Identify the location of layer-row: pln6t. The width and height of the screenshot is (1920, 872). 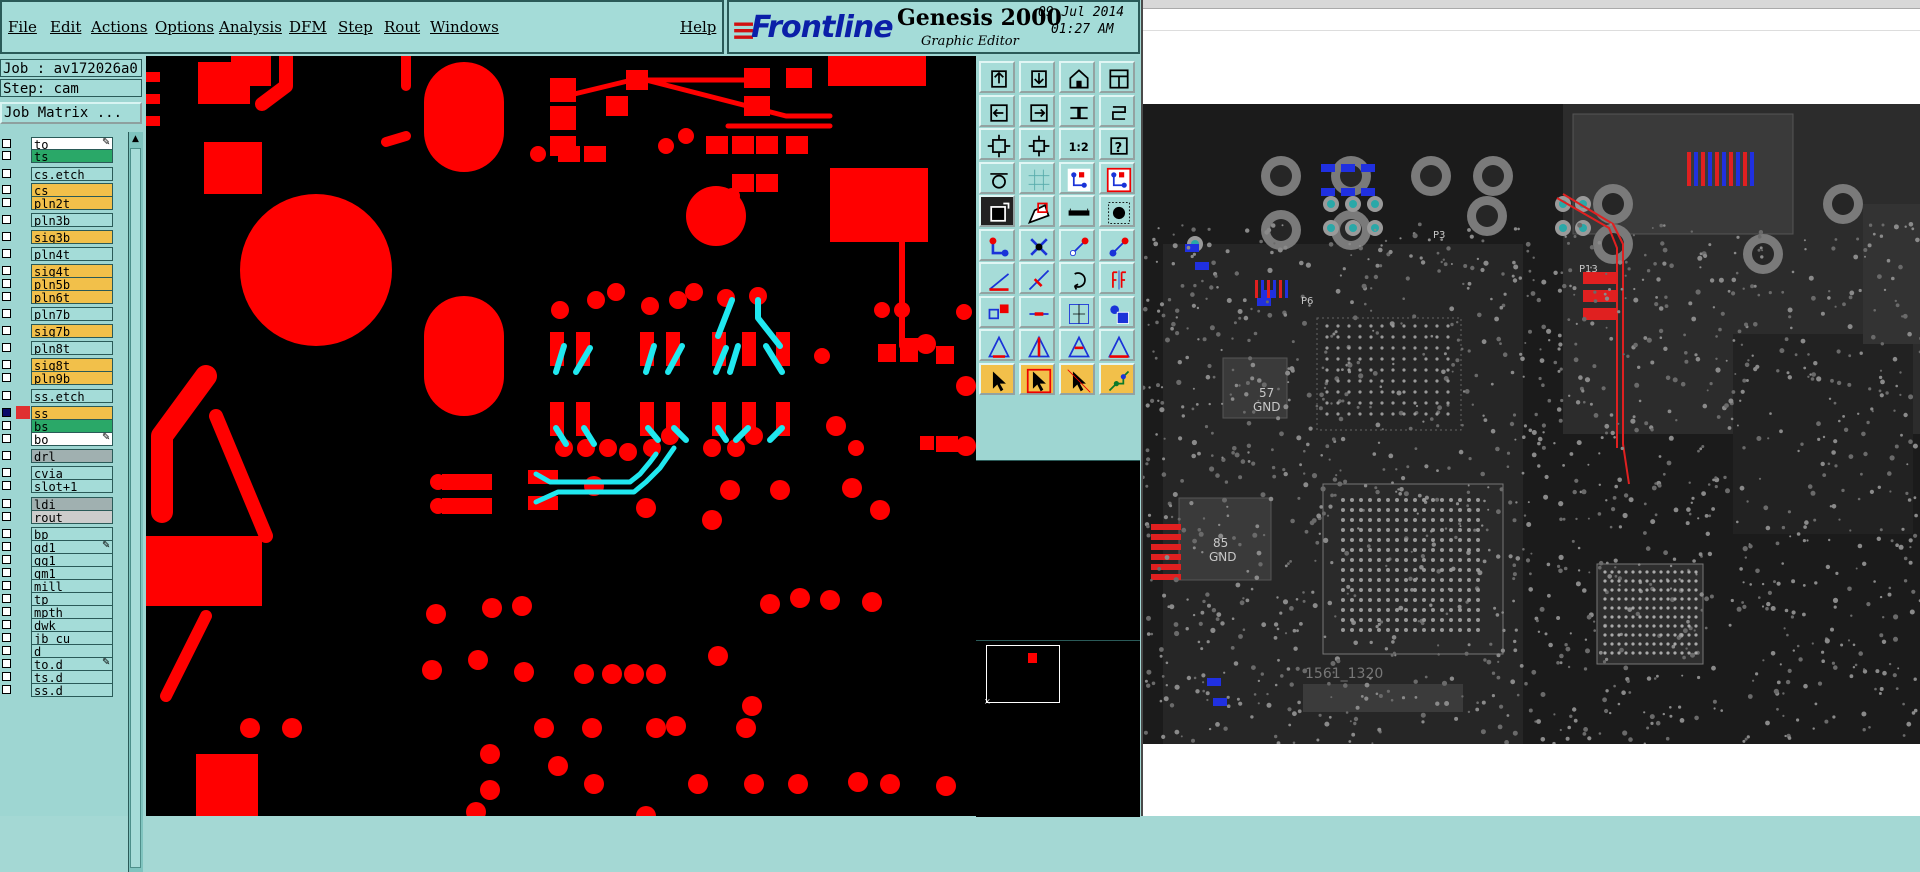
(60, 297).